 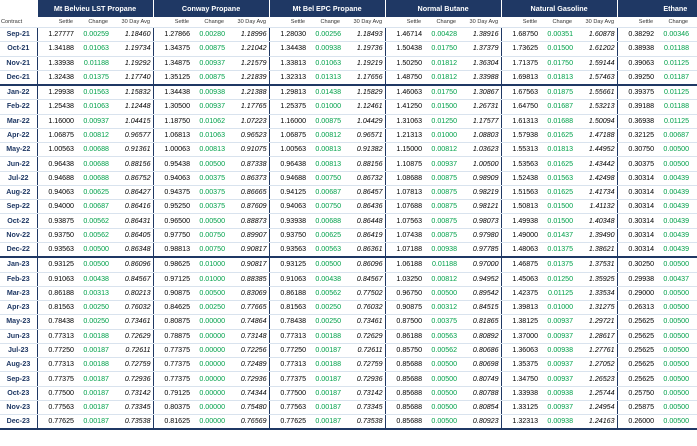 I want to click on change-cell: 0.00937, so click(x=558, y=336).